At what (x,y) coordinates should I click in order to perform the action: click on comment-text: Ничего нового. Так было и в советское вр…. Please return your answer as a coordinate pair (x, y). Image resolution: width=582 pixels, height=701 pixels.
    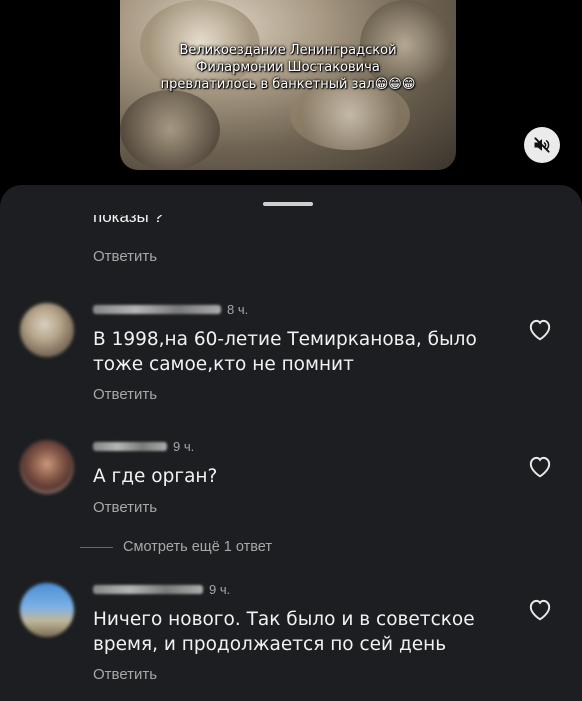
    Looking at the image, I should click on (284, 632).